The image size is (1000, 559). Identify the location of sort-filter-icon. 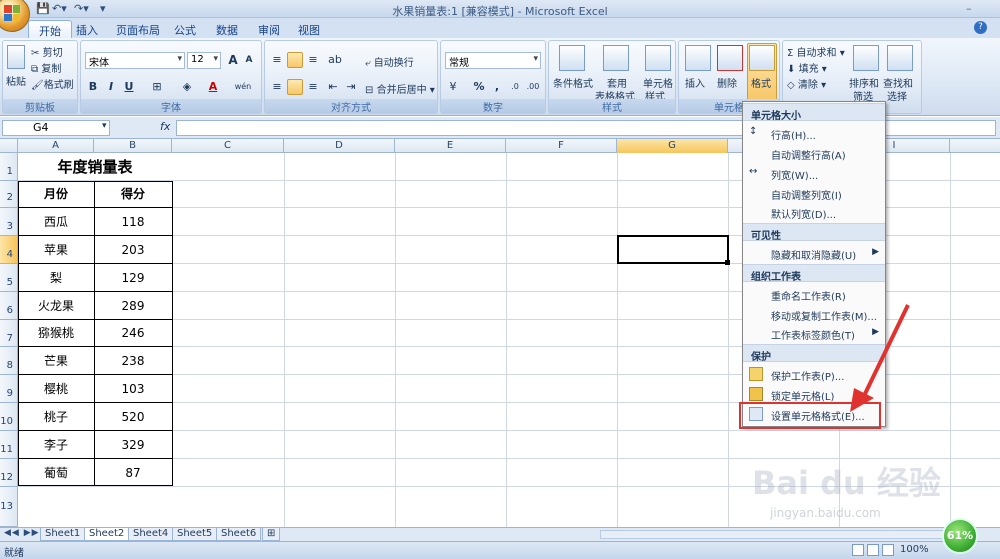
(866, 58).